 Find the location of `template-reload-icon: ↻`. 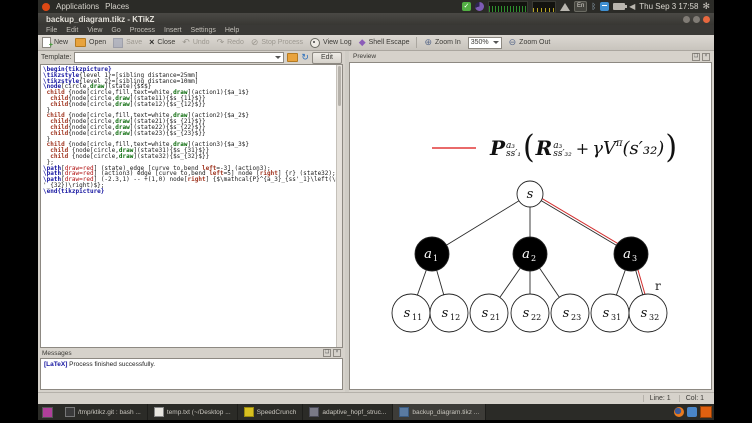

template-reload-icon: ↻ is located at coordinates (305, 57).